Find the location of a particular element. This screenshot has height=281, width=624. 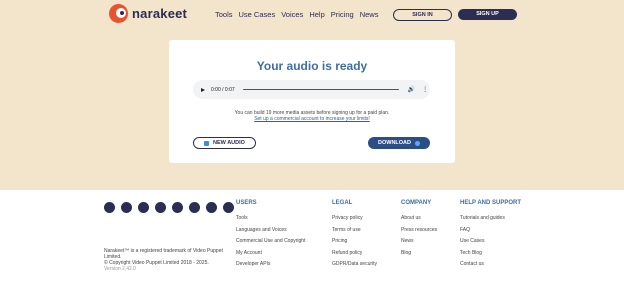

brand-name: narakeet is located at coordinates (160, 13).